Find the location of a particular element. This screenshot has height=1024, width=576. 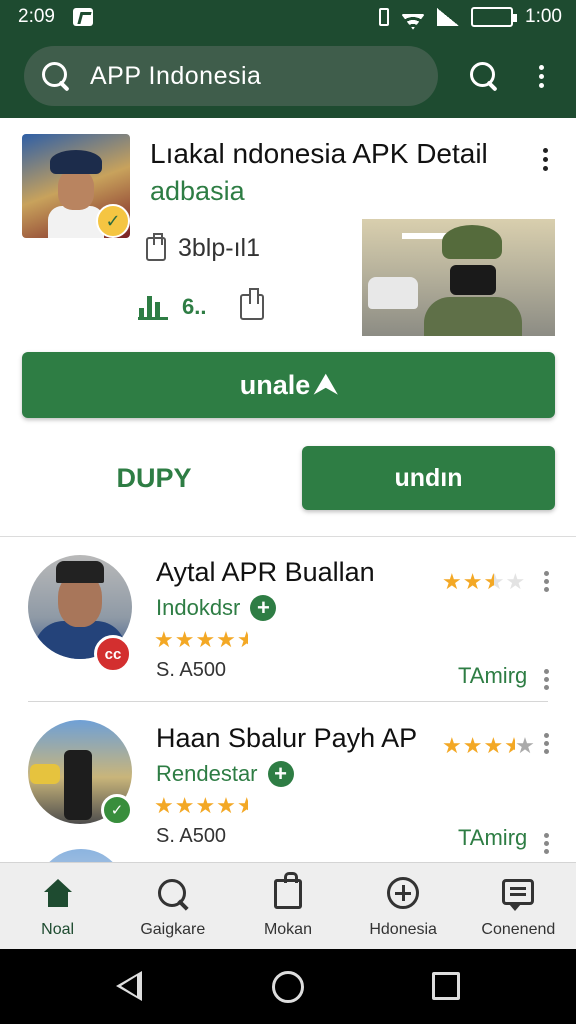

nav-label: Mokan is located at coordinates (287, 929).